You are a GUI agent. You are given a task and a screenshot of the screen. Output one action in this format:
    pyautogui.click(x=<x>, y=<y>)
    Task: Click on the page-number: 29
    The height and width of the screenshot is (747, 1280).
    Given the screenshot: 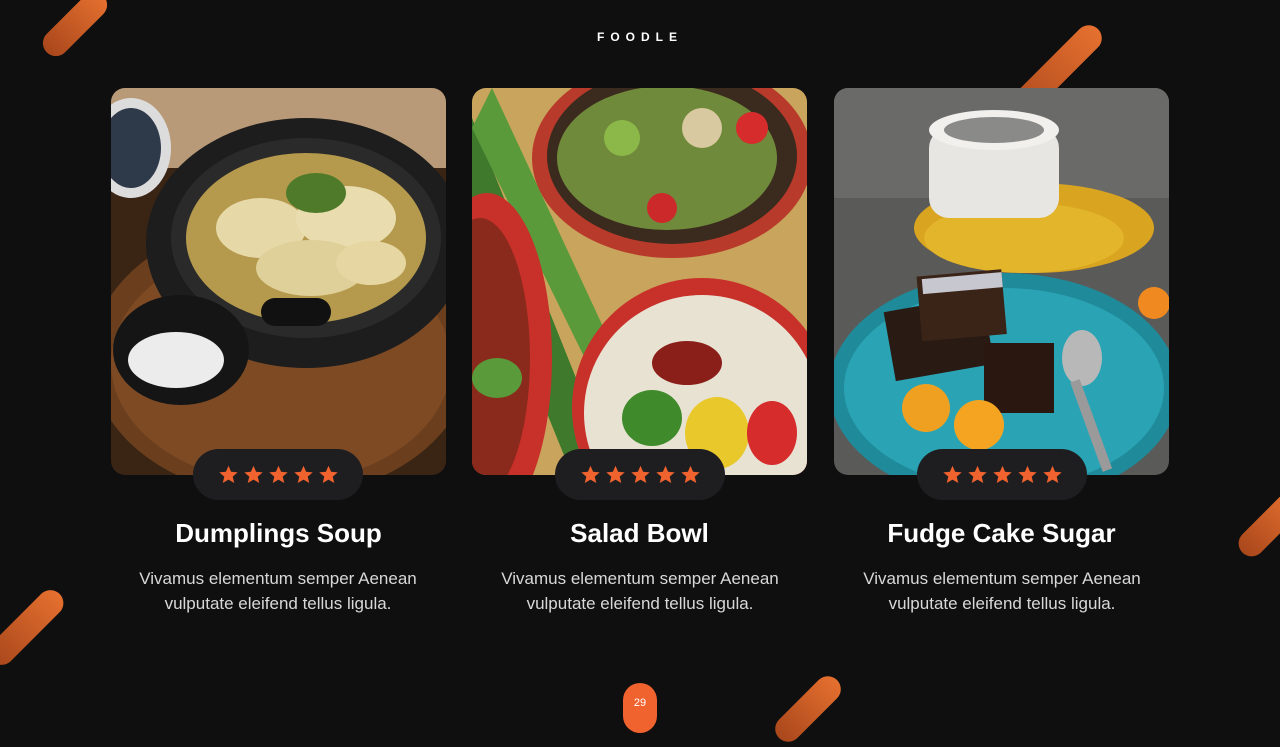 What is the action you would take?
    pyautogui.click(x=640, y=708)
    